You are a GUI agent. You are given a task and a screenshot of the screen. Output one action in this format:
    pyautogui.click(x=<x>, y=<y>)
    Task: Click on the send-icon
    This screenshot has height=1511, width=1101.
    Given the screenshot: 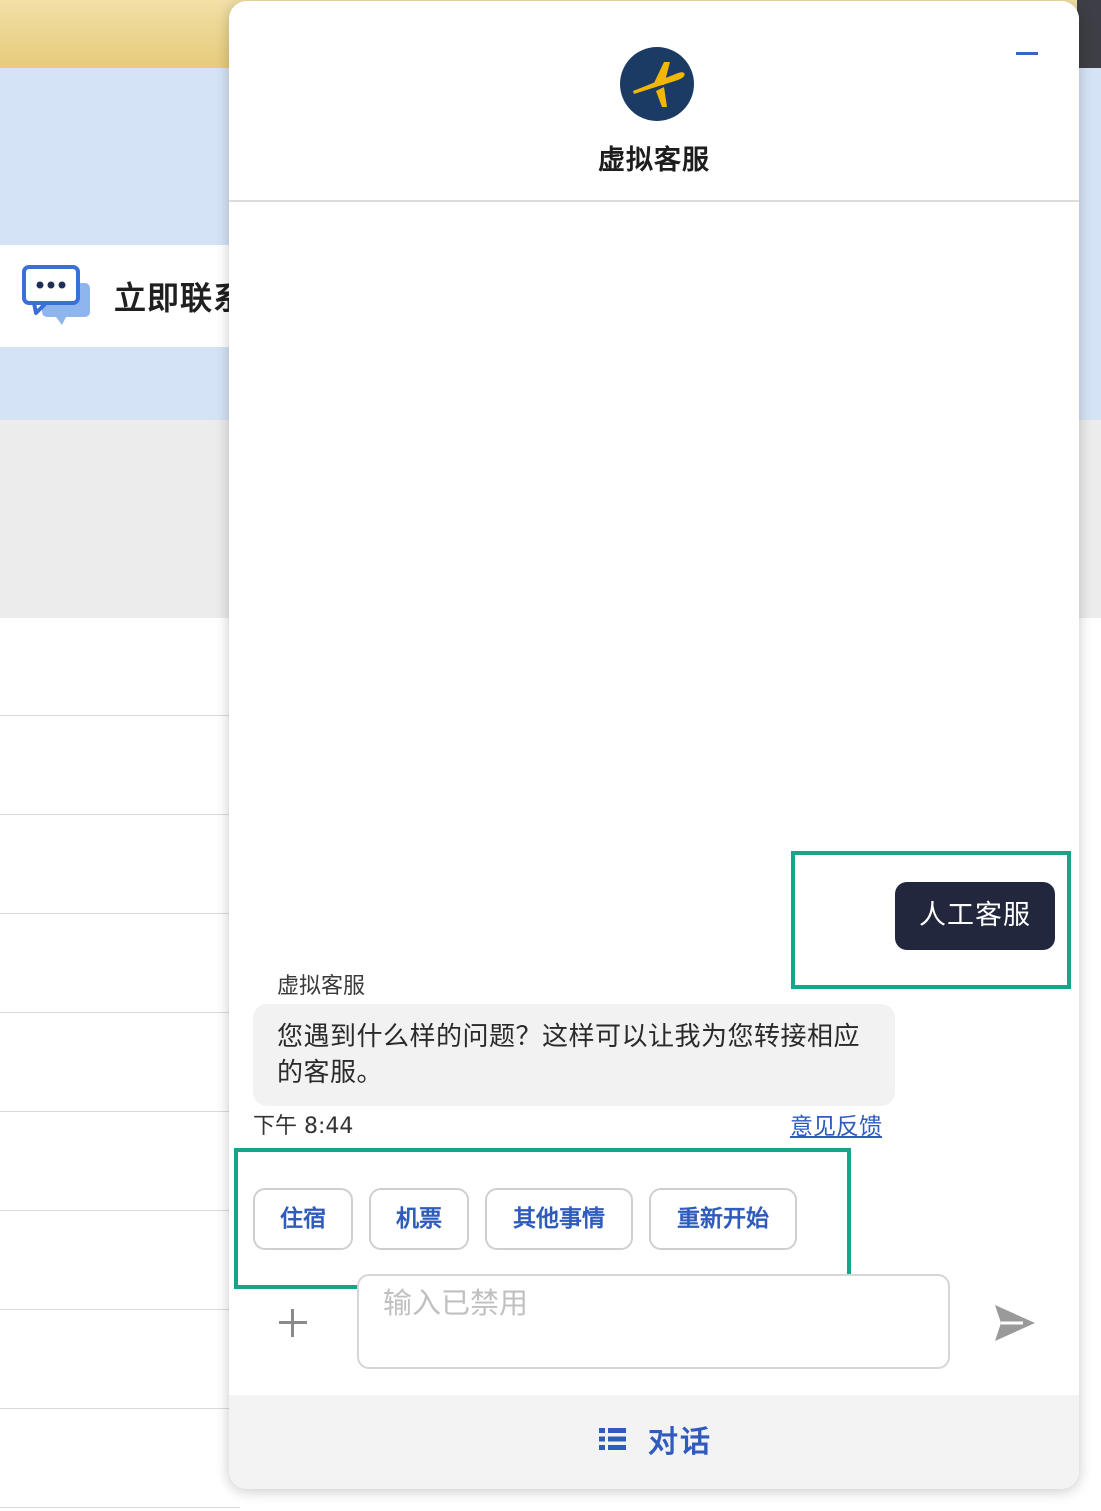 What is the action you would take?
    pyautogui.click(x=1015, y=1323)
    